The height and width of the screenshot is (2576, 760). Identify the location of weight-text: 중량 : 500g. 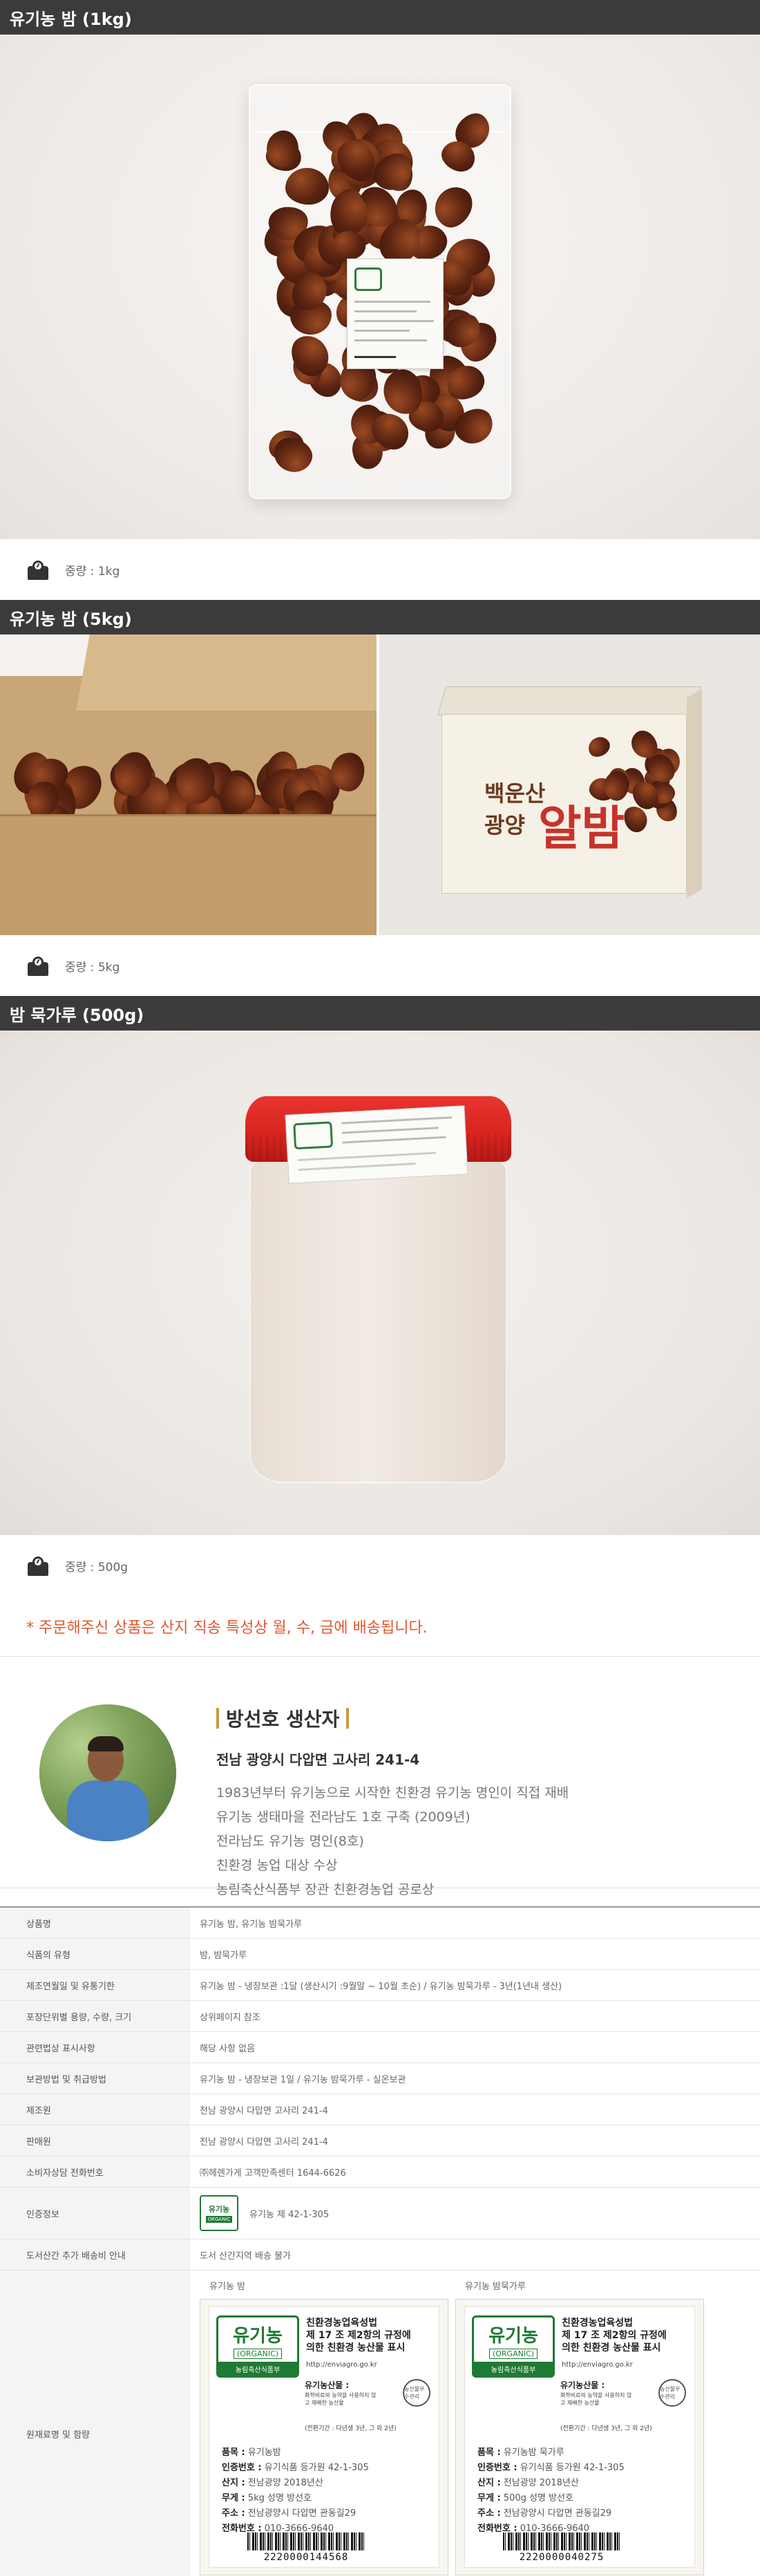
(97, 1567).